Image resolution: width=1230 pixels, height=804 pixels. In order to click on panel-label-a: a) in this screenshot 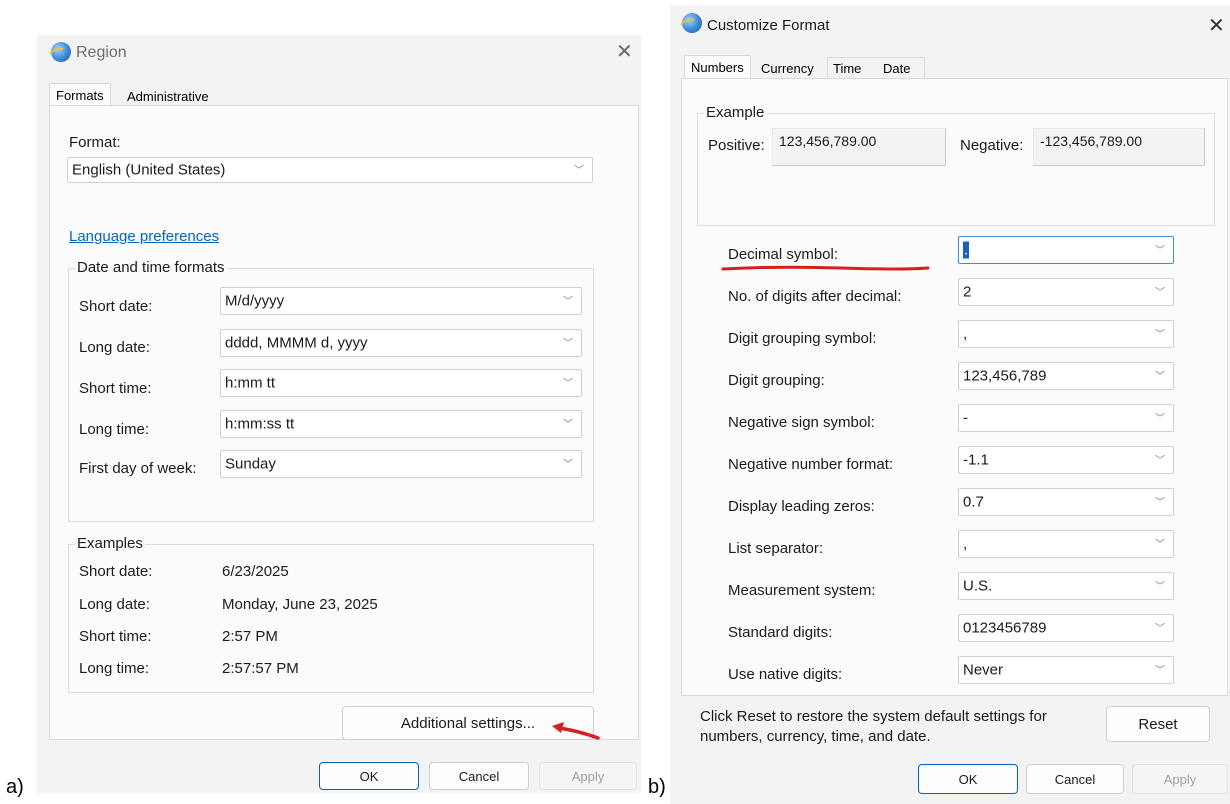, I will do `click(15, 787)`.